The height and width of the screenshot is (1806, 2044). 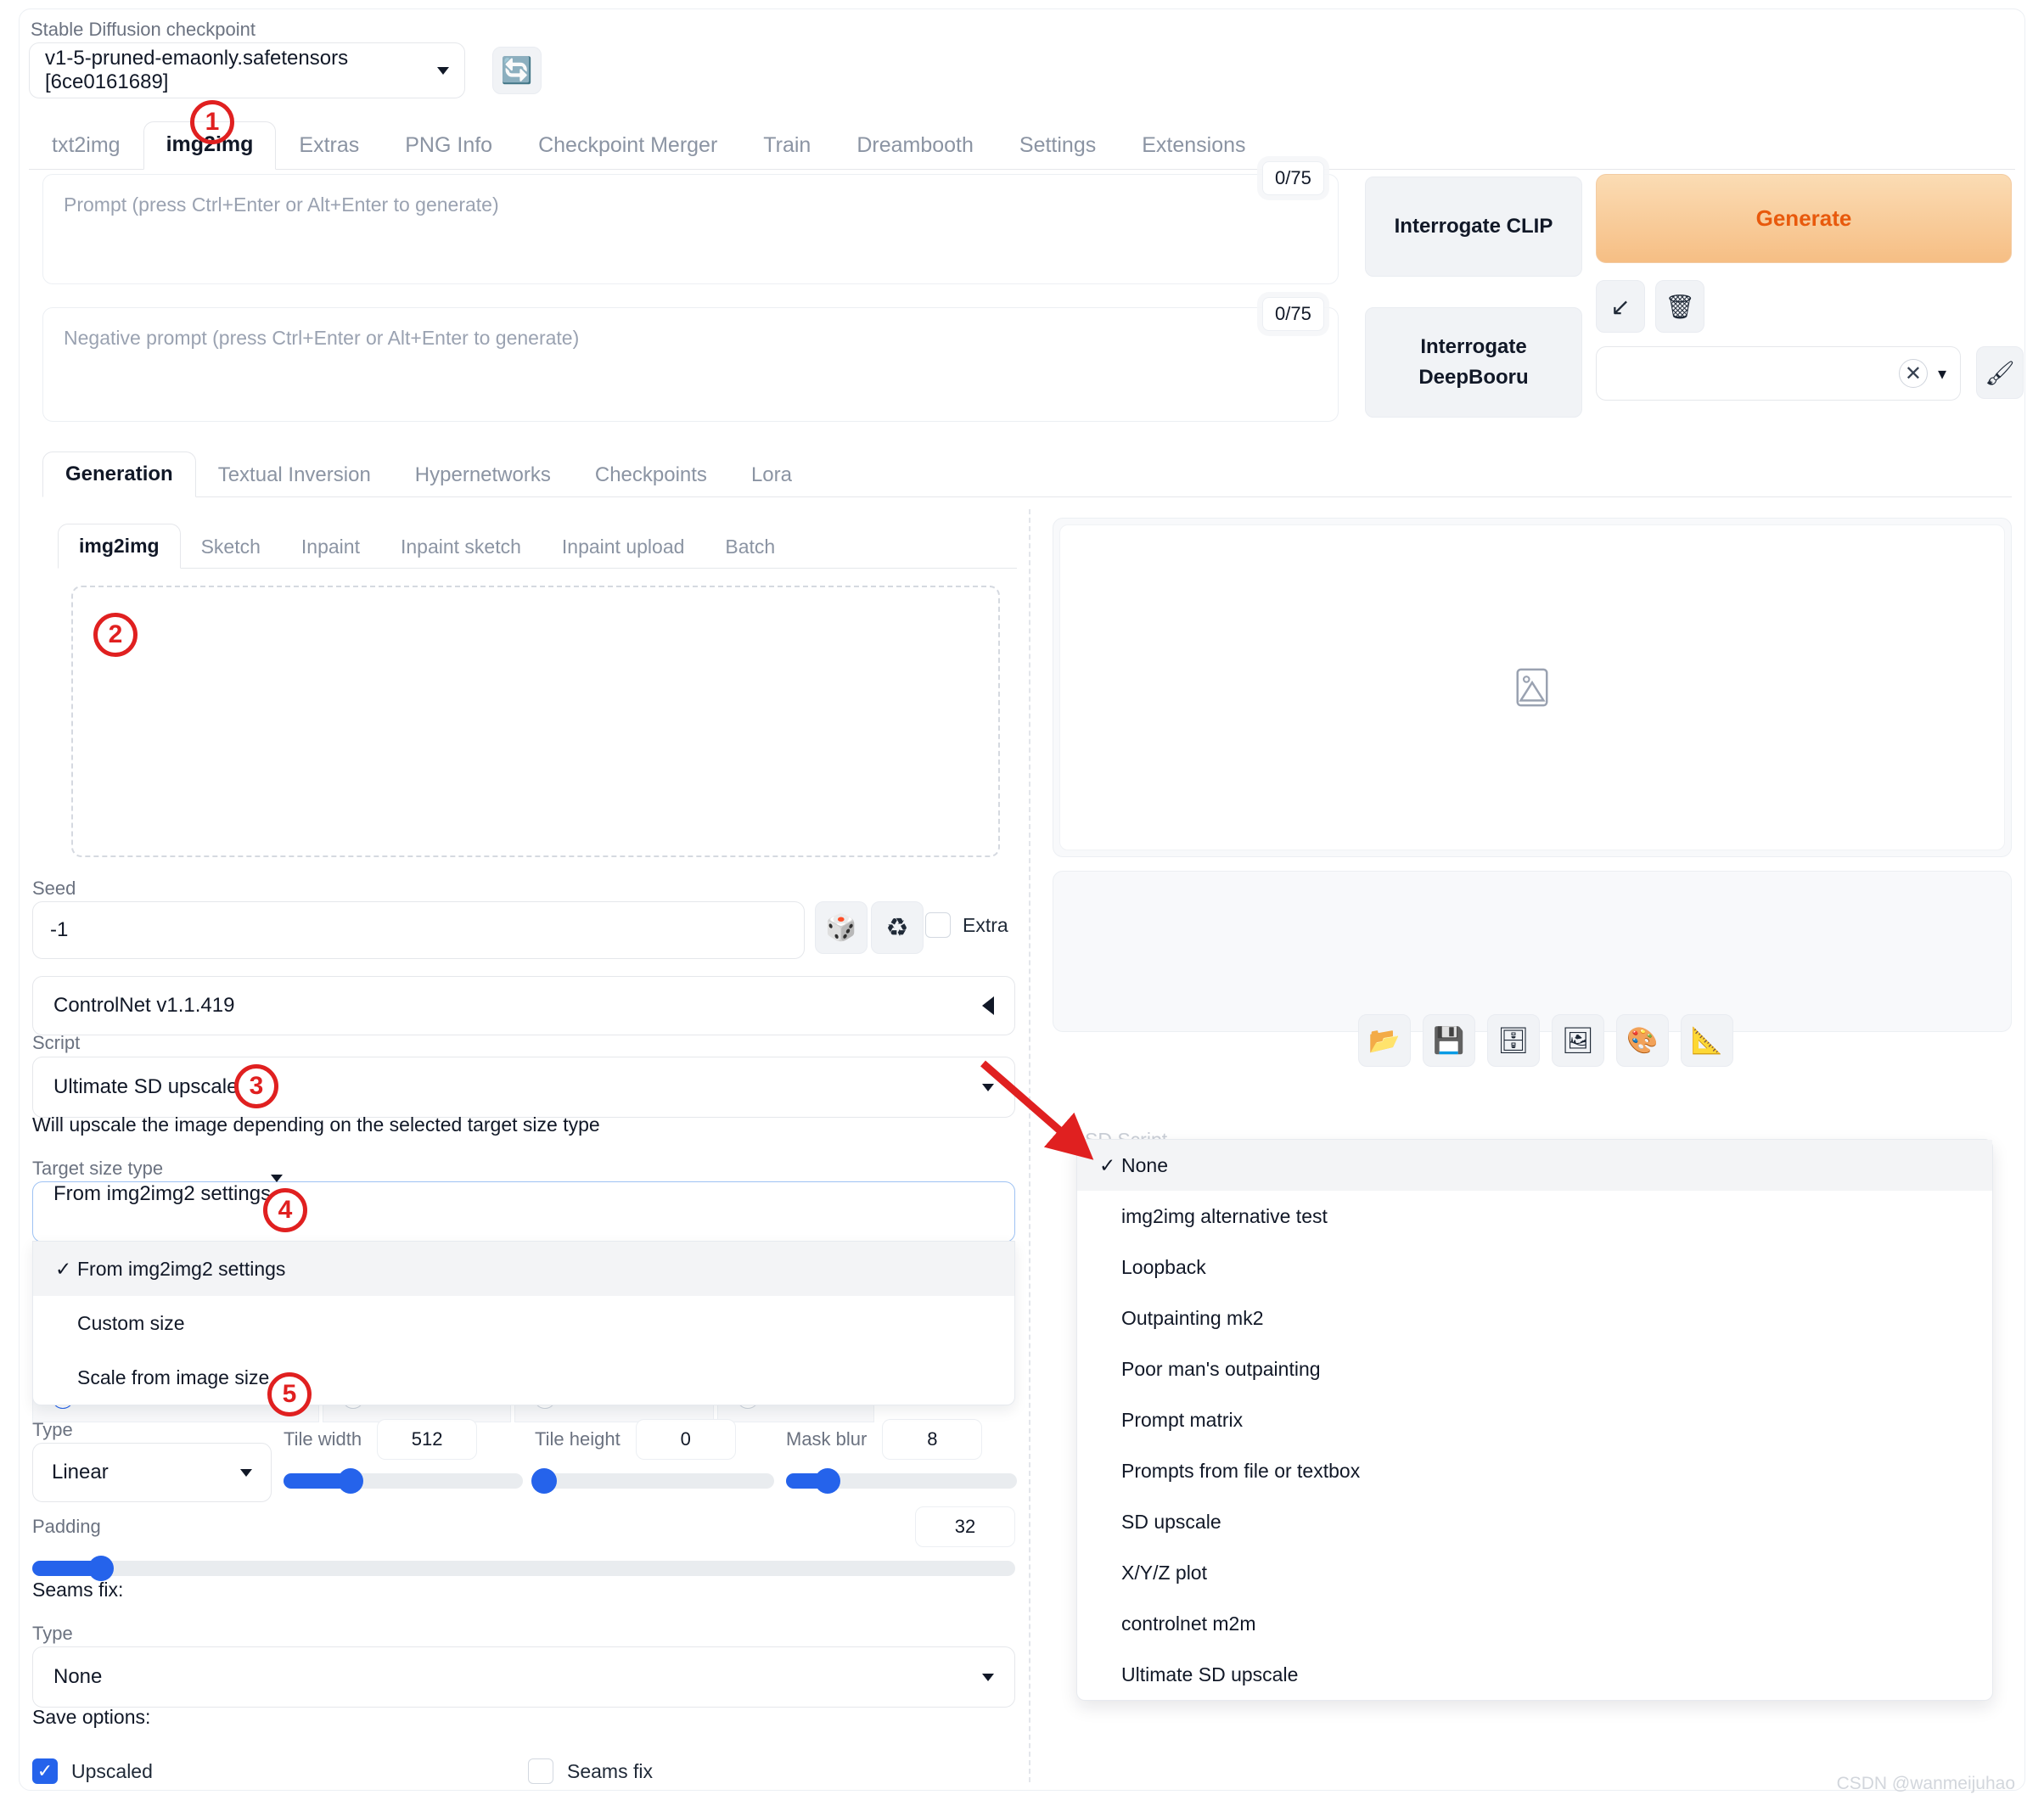 I want to click on target-size-type-label: Target size type, so click(x=98, y=1168).